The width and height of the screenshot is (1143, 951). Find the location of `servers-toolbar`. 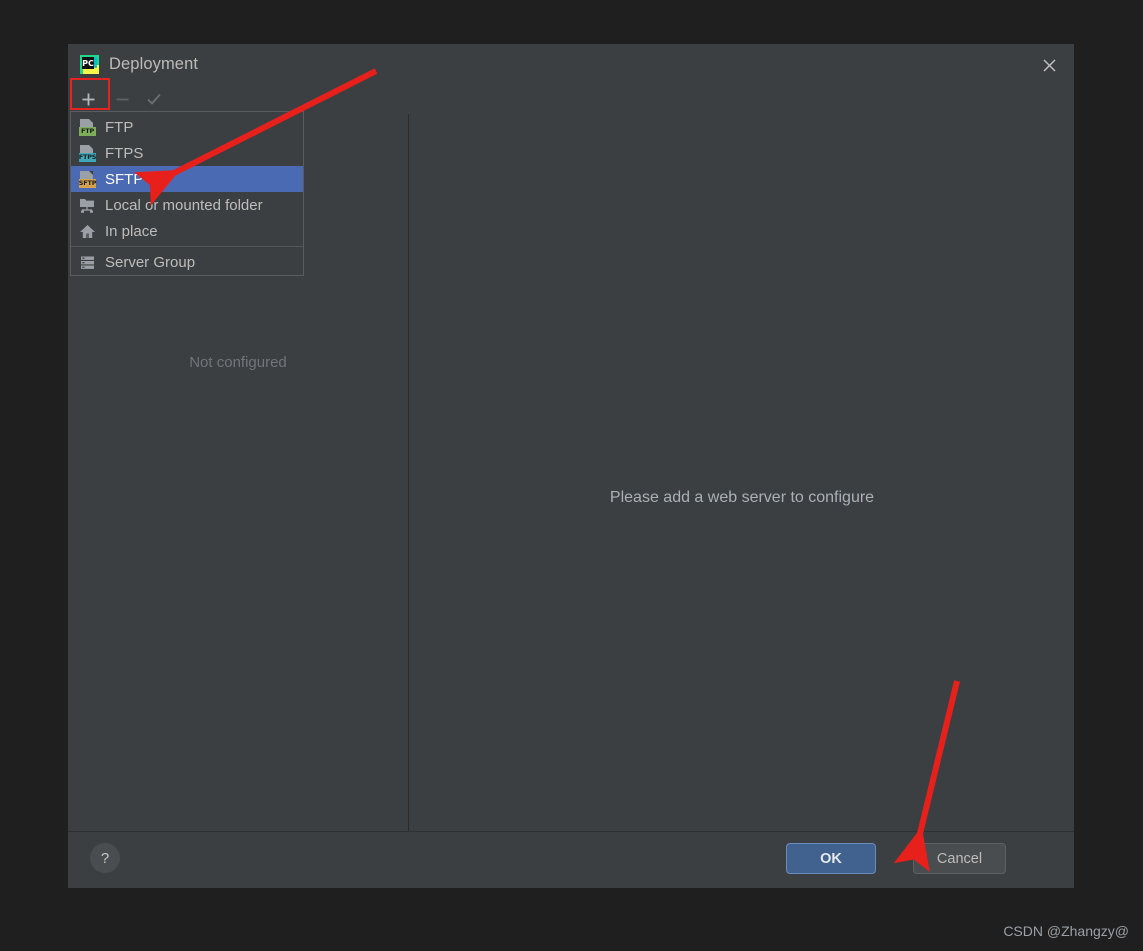

servers-toolbar is located at coordinates (239, 99).